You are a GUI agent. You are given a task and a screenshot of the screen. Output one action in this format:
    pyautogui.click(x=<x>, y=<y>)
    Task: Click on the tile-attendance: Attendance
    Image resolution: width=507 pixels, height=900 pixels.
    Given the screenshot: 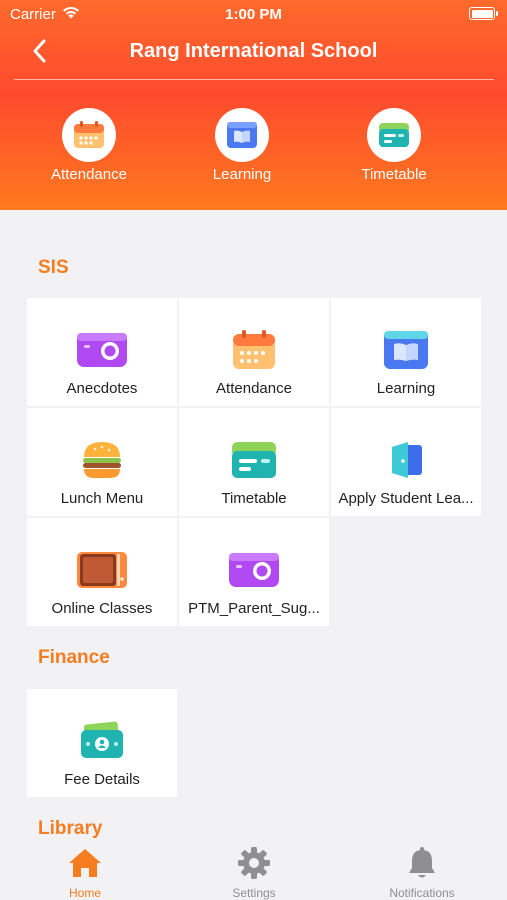 What is the action you would take?
    pyautogui.click(x=254, y=352)
    